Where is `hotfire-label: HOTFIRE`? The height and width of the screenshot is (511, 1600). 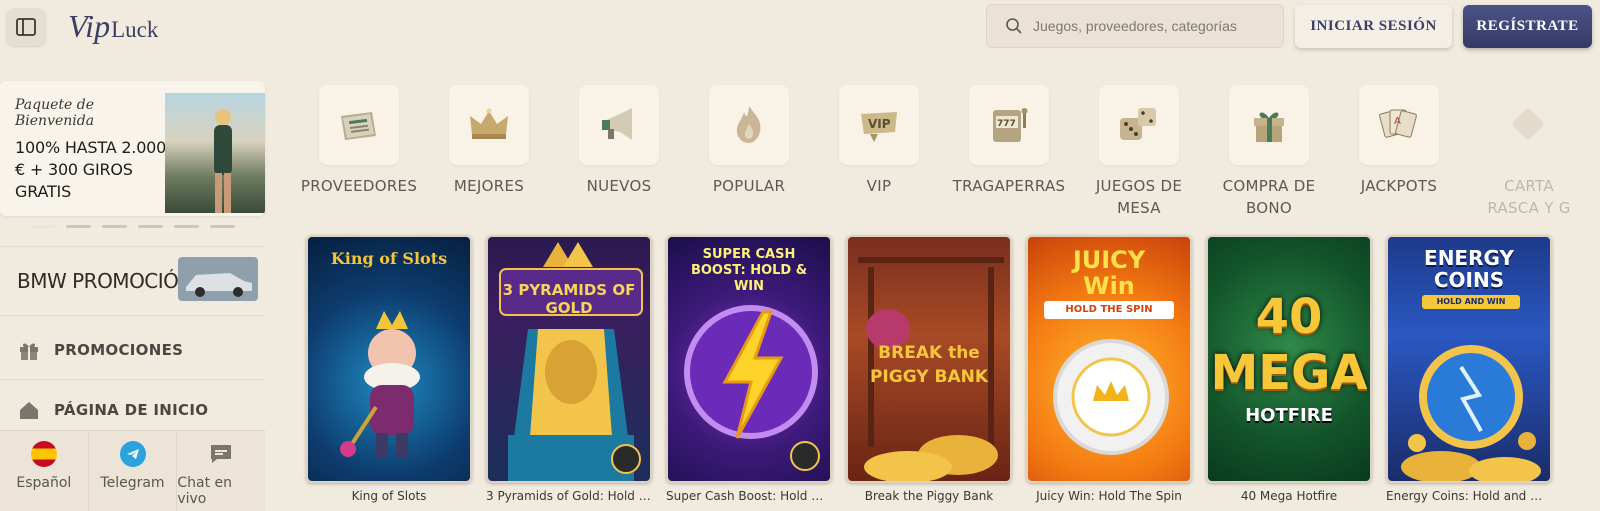
hotfire-label: HOTFIRE is located at coordinates (1289, 415).